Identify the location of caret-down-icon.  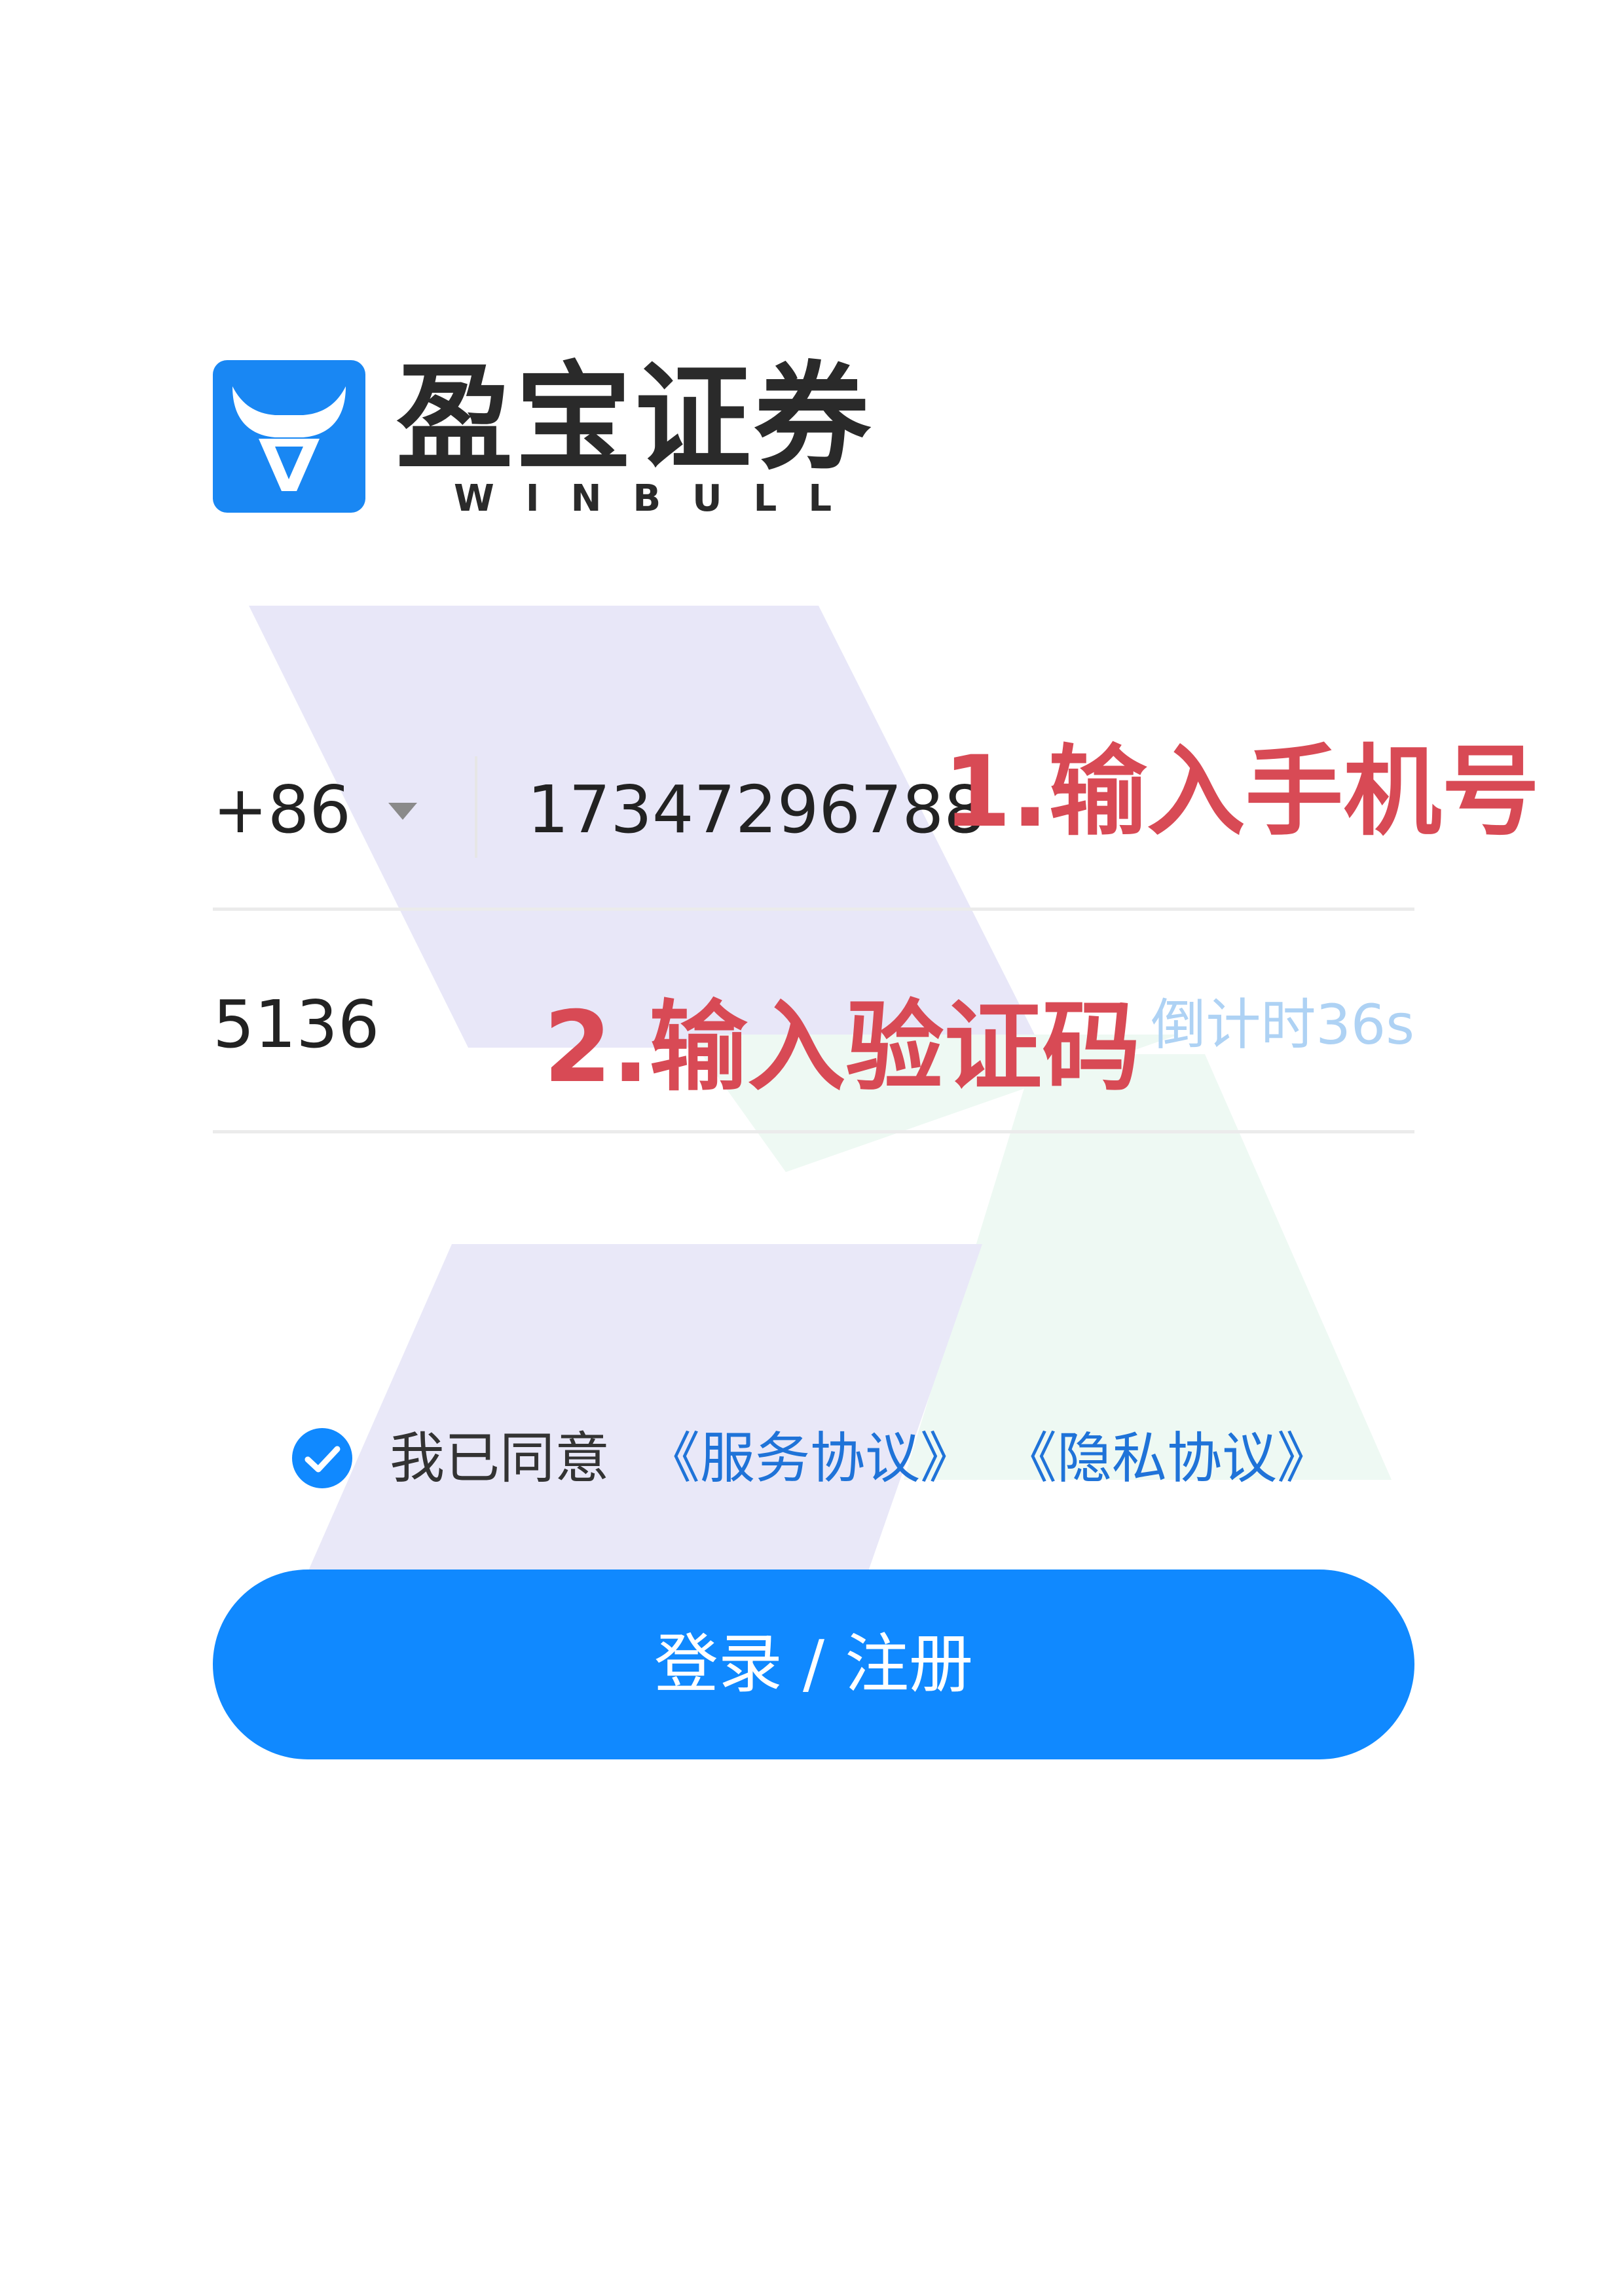
(402, 810).